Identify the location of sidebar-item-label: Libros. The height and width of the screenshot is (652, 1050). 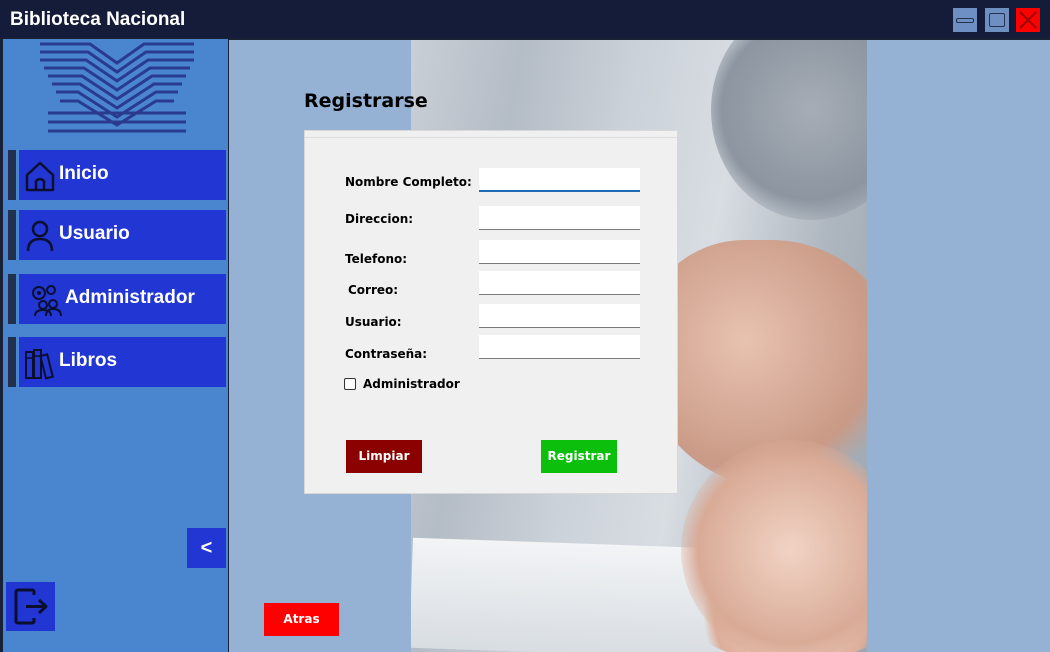
(88, 360).